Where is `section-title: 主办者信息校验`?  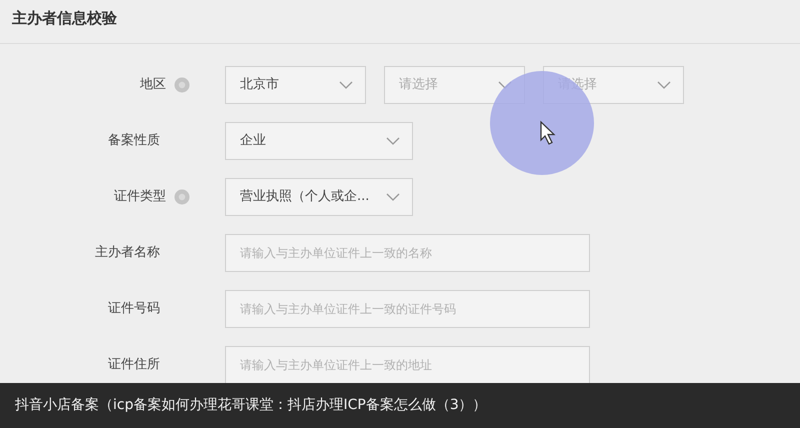 section-title: 主办者信息校验 is located at coordinates (64, 18).